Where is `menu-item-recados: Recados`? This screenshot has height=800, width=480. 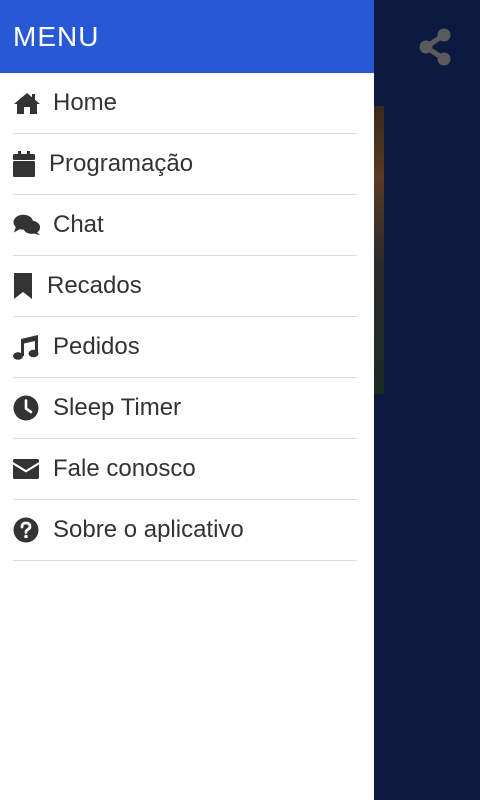
menu-item-recados: Recados is located at coordinates (185, 286).